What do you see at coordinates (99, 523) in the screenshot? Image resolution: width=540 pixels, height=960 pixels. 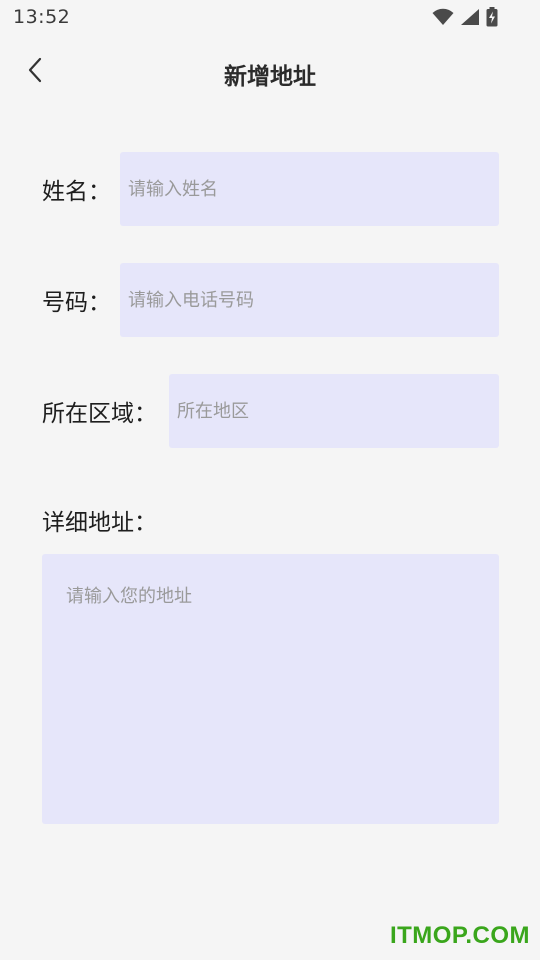 I see `detail-address-label: 详细地址：` at bounding box center [99, 523].